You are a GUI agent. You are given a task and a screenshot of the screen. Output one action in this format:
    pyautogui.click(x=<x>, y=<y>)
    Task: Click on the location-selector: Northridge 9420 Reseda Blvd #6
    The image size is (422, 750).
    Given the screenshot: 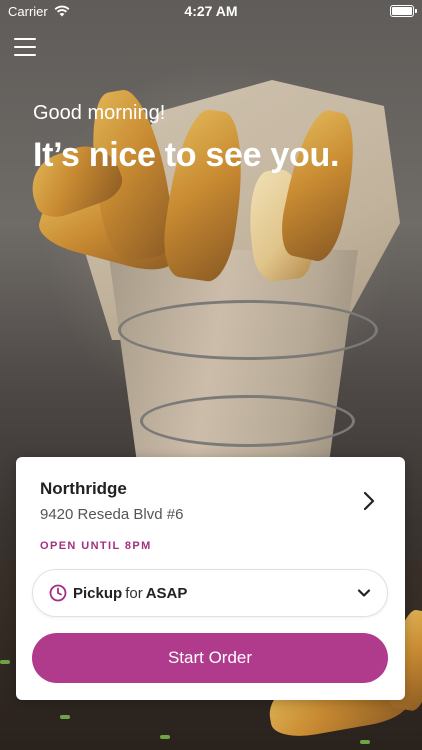 What is the action you would take?
    pyautogui.click(x=213, y=504)
    